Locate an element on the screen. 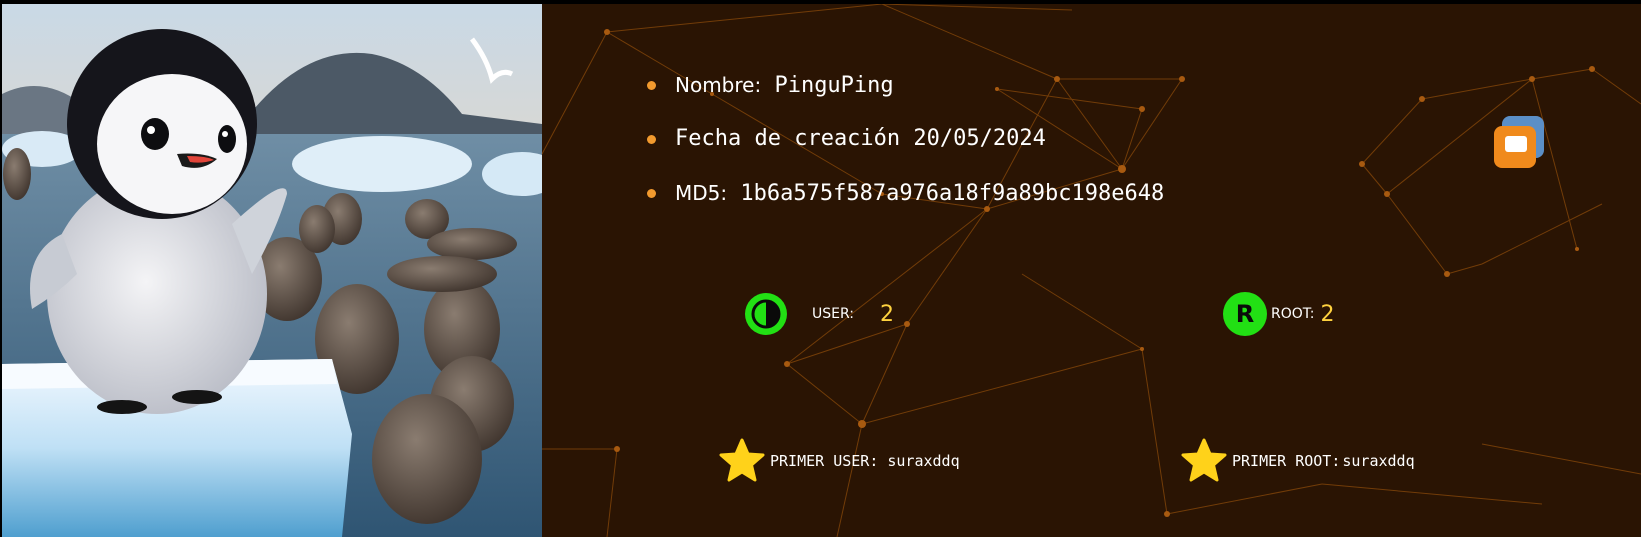 This screenshot has width=1641, height=537. user-stat-value: 2 is located at coordinates (887, 314).